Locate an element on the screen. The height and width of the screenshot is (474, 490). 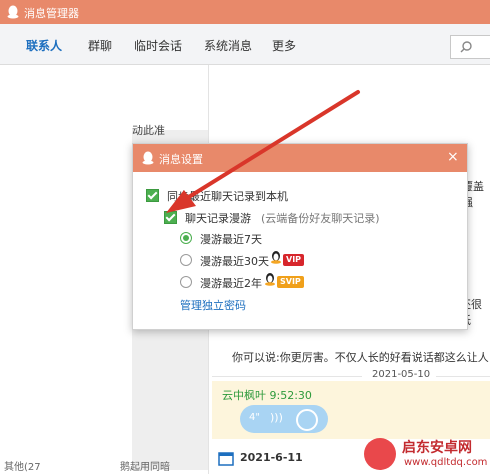
vip-badge: VIP is located at coordinates (294, 260).